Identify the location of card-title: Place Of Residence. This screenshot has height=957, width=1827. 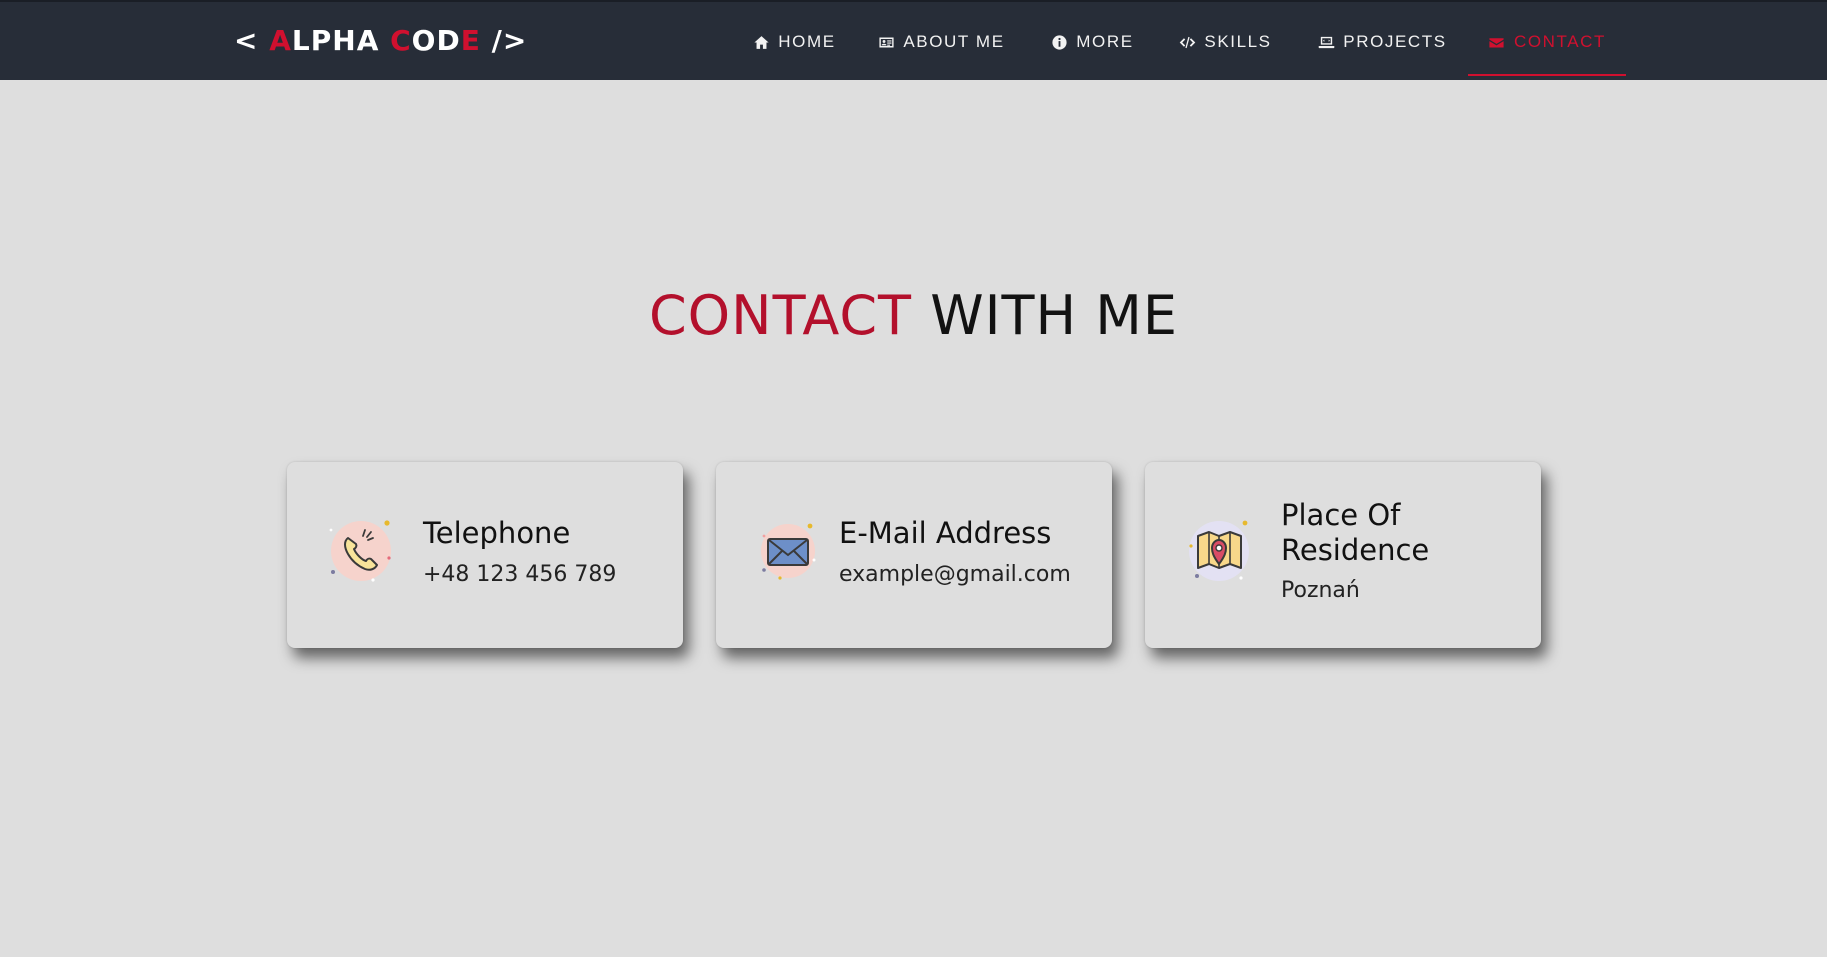
(1355, 532).